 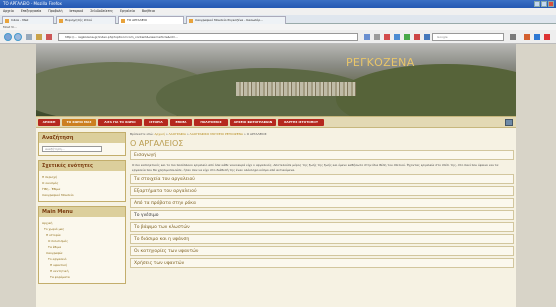 What do you see at coordinates (55, 11) in the screenshot?
I see `menu-item: Προβολή` at bounding box center [55, 11].